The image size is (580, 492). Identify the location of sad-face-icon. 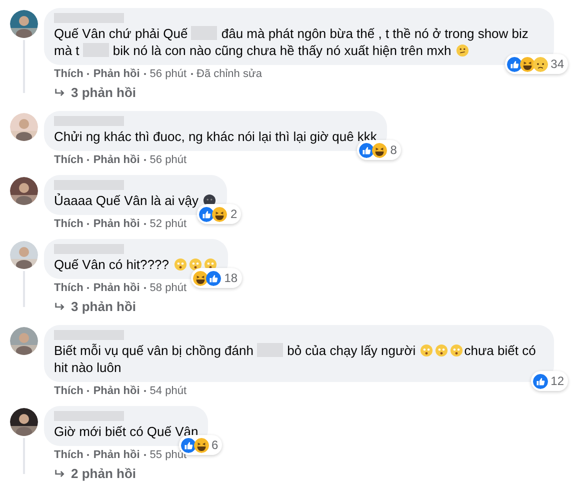
(540, 64).